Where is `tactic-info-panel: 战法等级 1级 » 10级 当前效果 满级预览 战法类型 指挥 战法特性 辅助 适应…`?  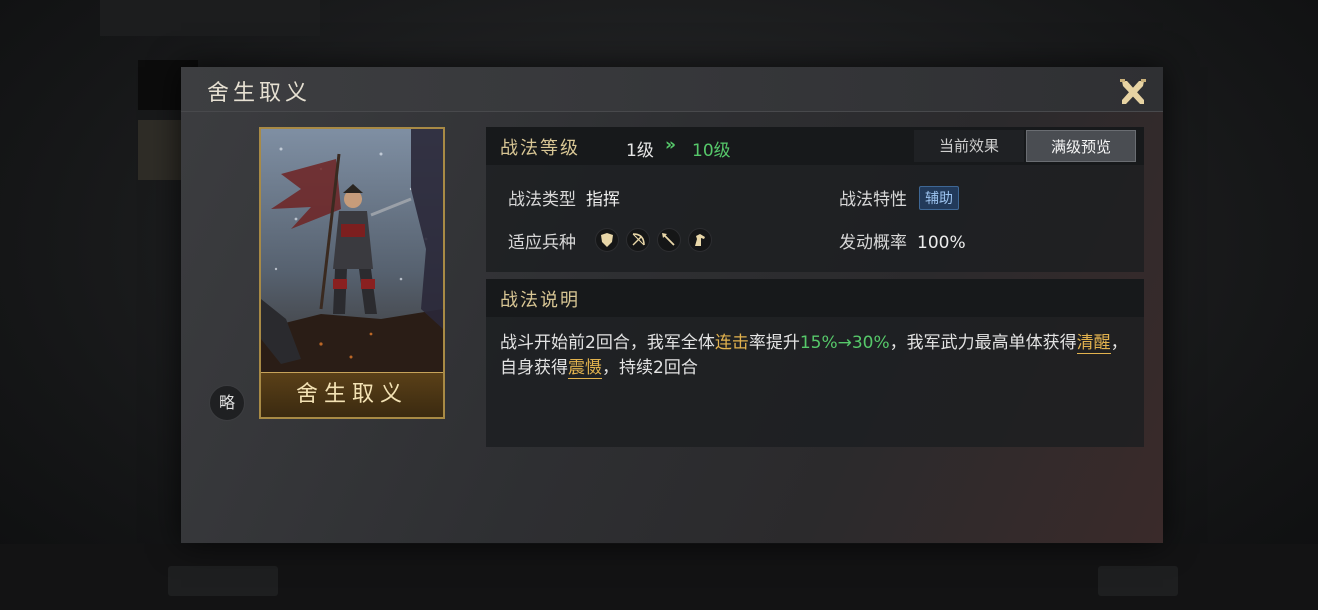
tactic-info-panel: 战法等级 1级 » 10级 当前效果 满级预览 战法类型 指挥 战法特性 辅助 适应… is located at coordinates (815, 199).